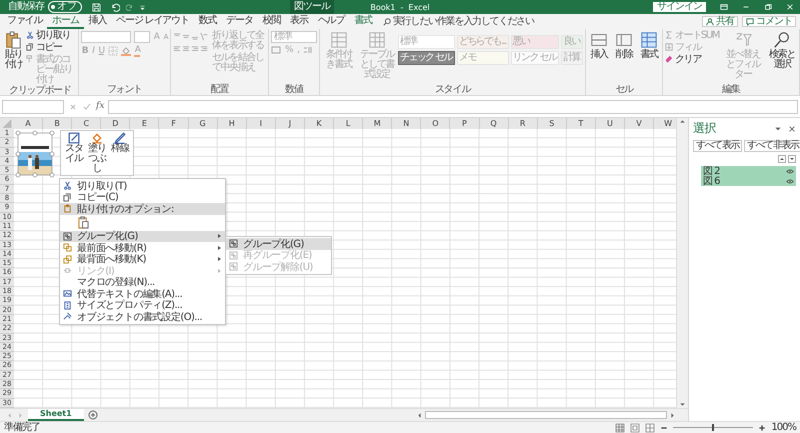  Describe the element at coordinates (129, 7) in the screenshot. I see `redo-icon` at that location.